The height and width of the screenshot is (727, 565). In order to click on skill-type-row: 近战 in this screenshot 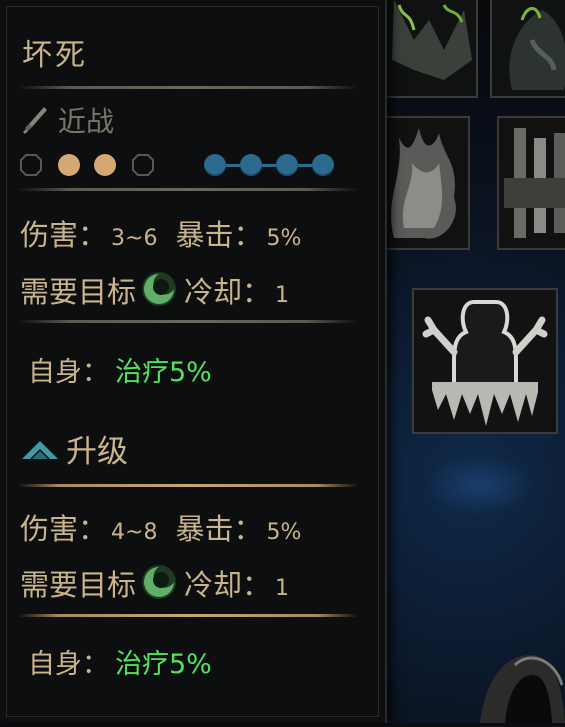, I will do `click(68, 120)`.